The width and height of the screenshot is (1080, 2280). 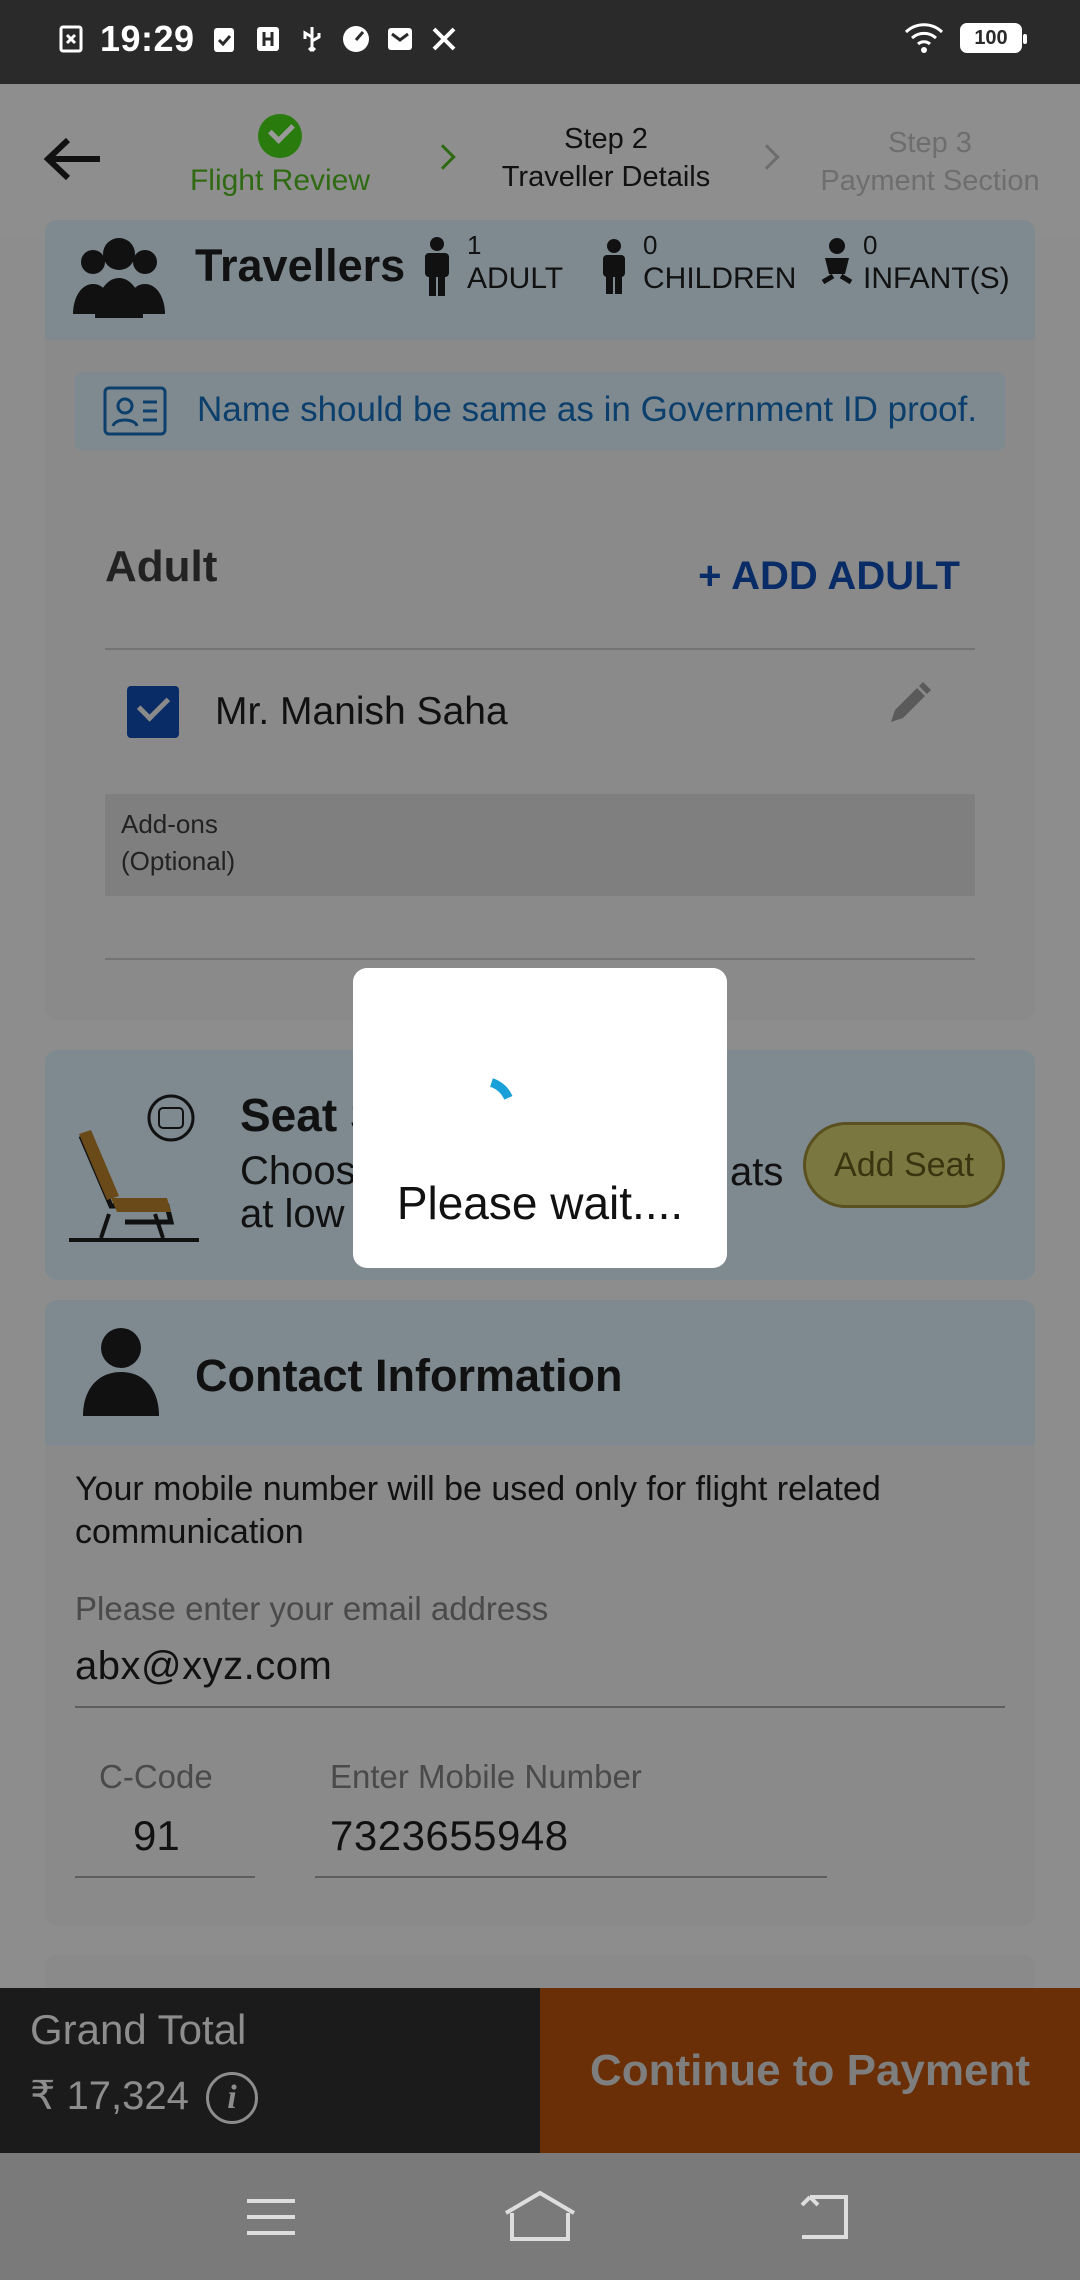 I want to click on grand-total-value: ₹ 17,324, so click(x=109, y=2096).